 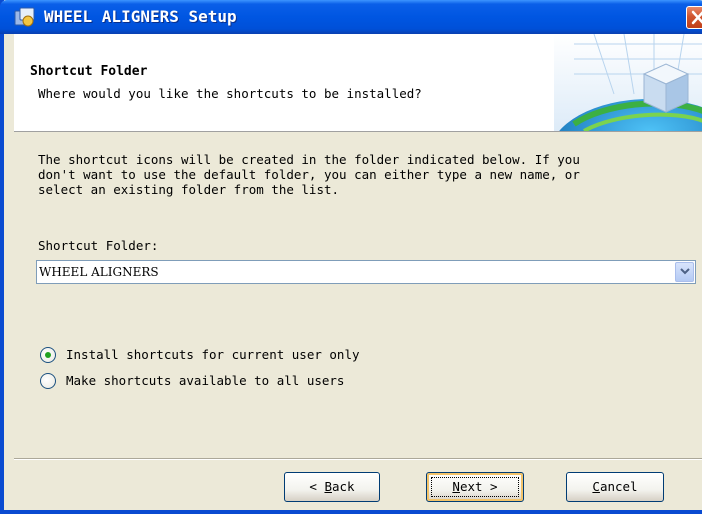 I want to click on footer-divider, so click(x=358, y=459).